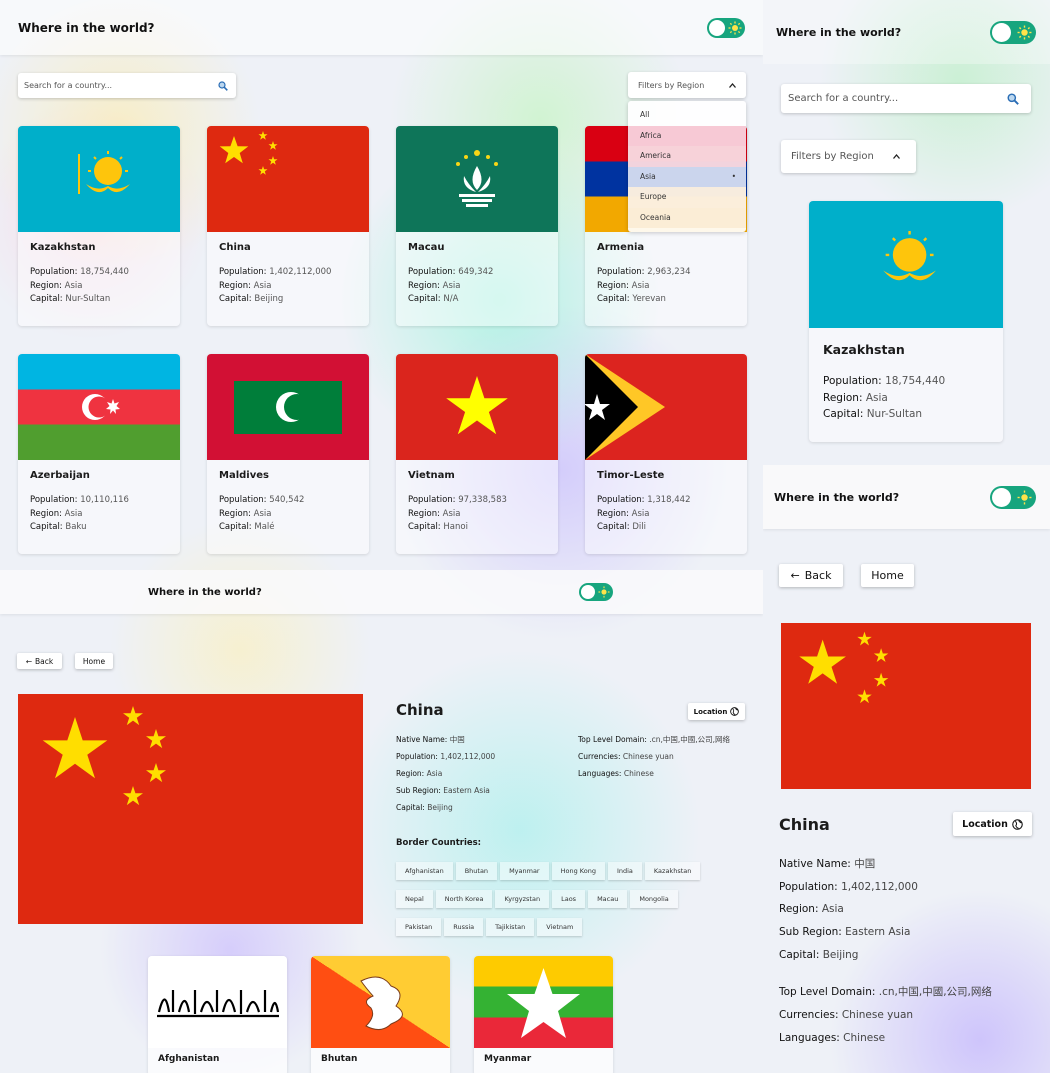  Describe the element at coordinates (104, 272) in the screenshot. I see `country-population: 18,754,440` at that location.